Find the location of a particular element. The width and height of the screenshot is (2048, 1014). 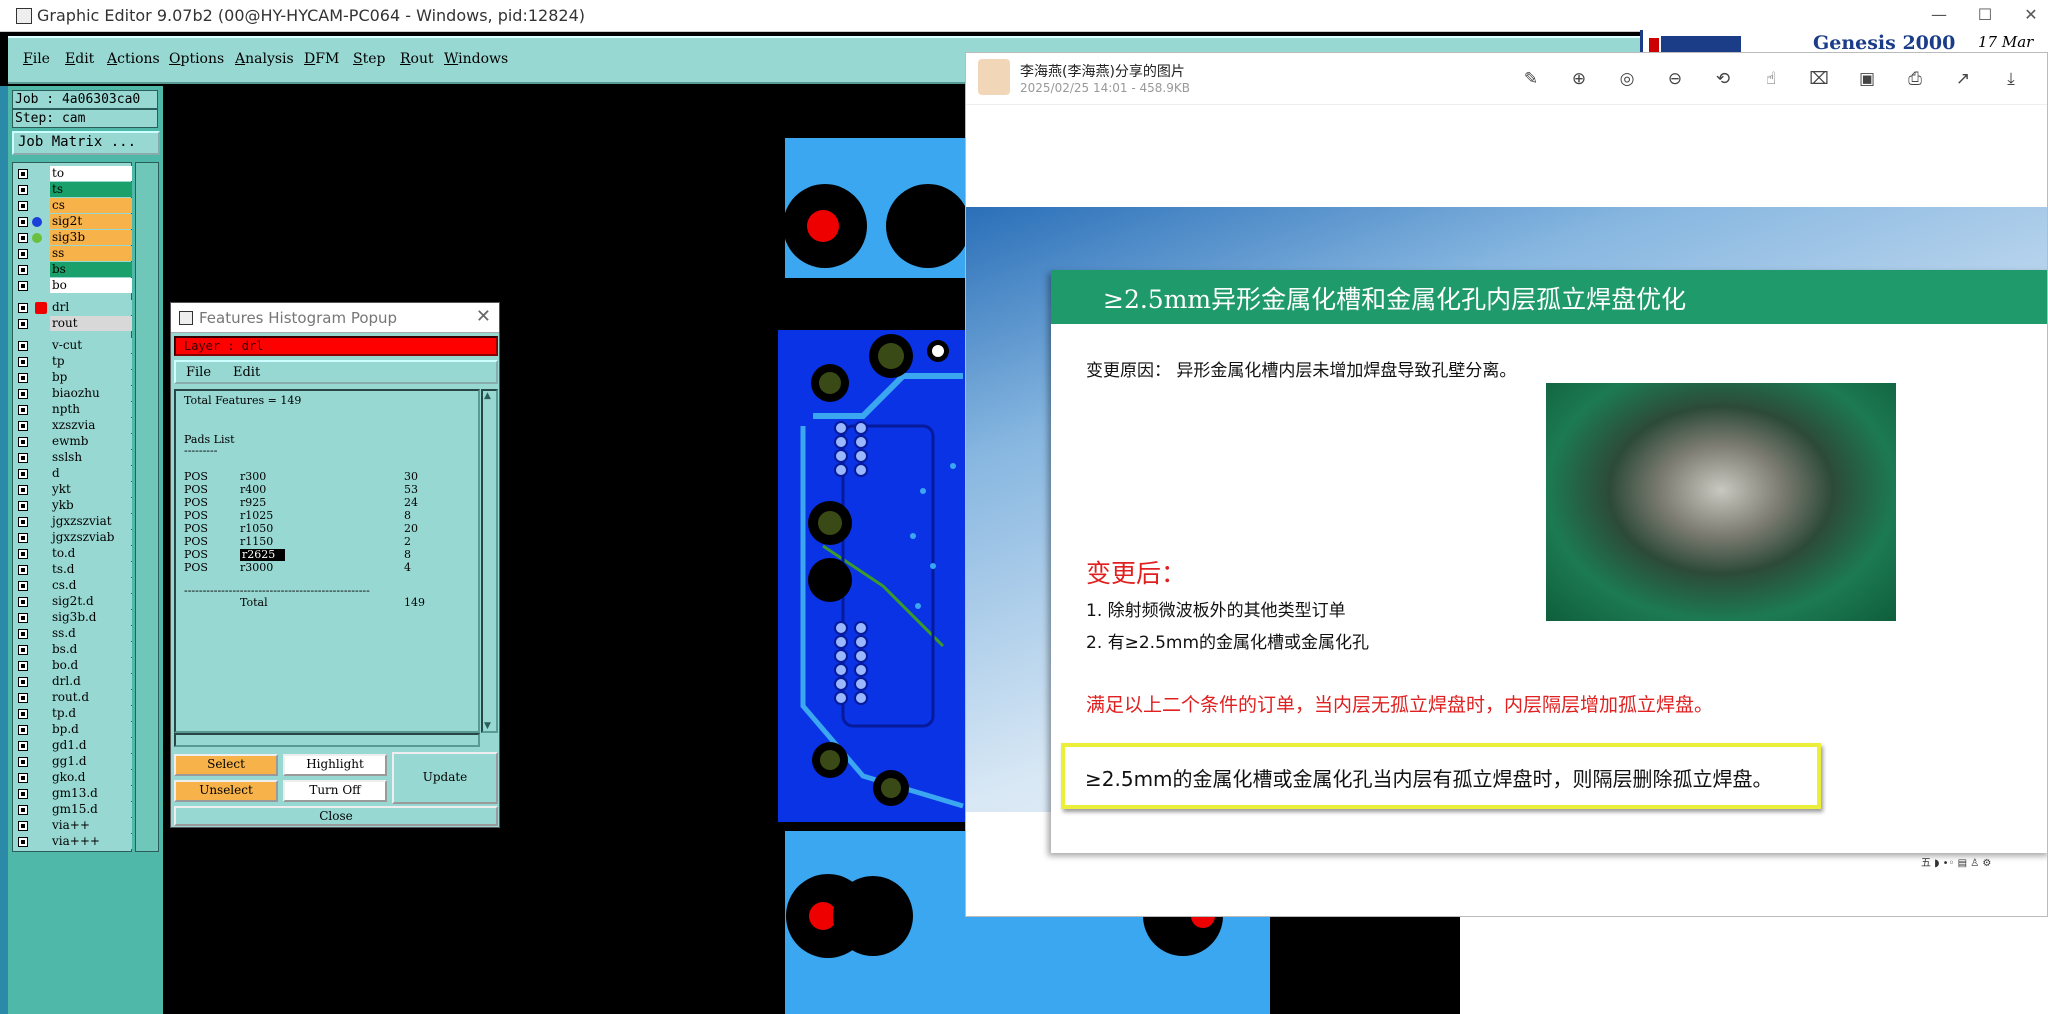

layer-row: biaozhu is located at coordinates (73, 394).